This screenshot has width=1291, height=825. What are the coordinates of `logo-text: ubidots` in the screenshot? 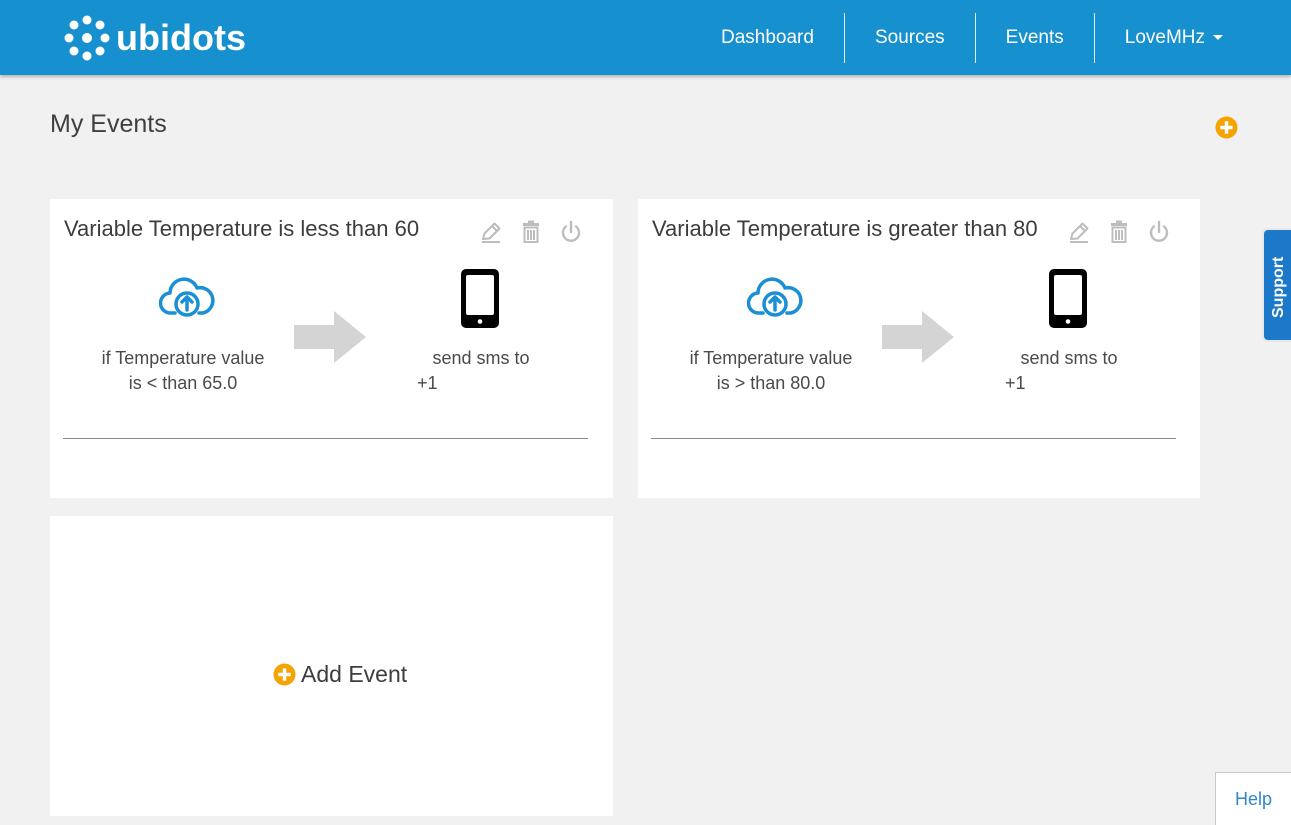 It's located at (181, 37).